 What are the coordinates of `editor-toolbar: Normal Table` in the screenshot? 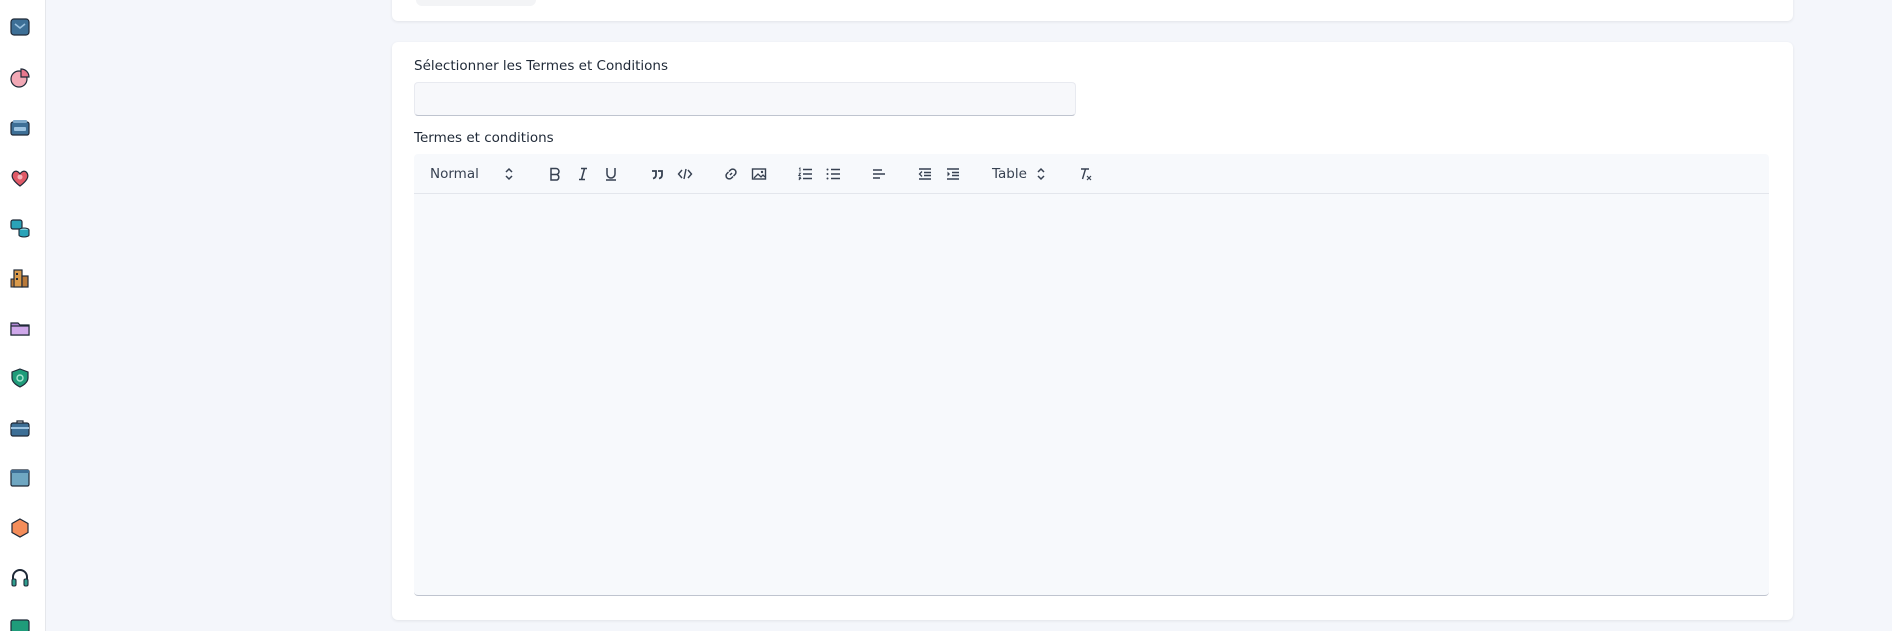 It's located at (1091, 174).